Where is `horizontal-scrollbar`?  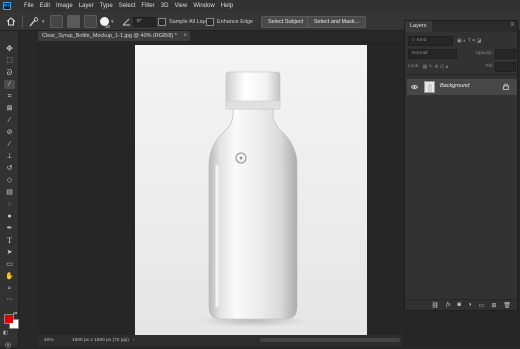
horizontal-scrollbar is located at coordinates (330, 340).